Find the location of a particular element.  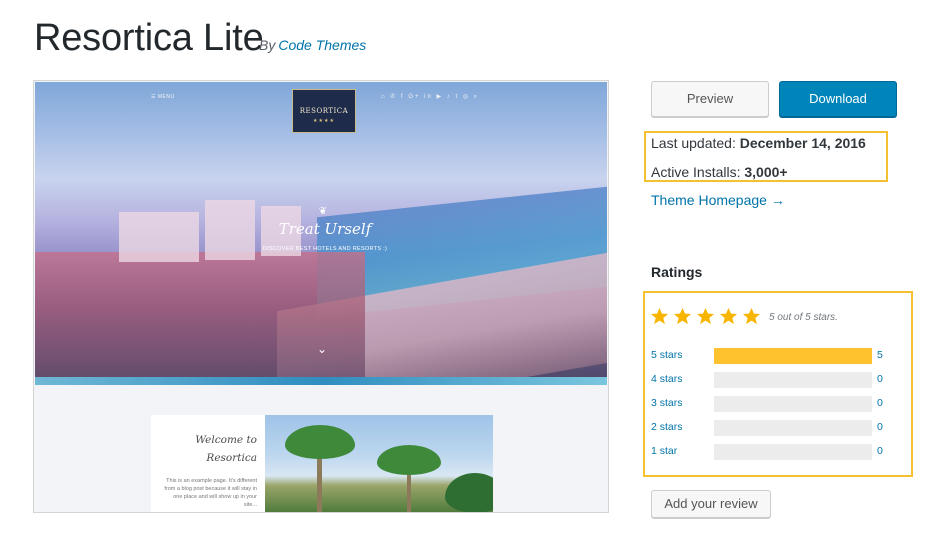

page-title: Resortica Lite is located at coordinates (149, 38).